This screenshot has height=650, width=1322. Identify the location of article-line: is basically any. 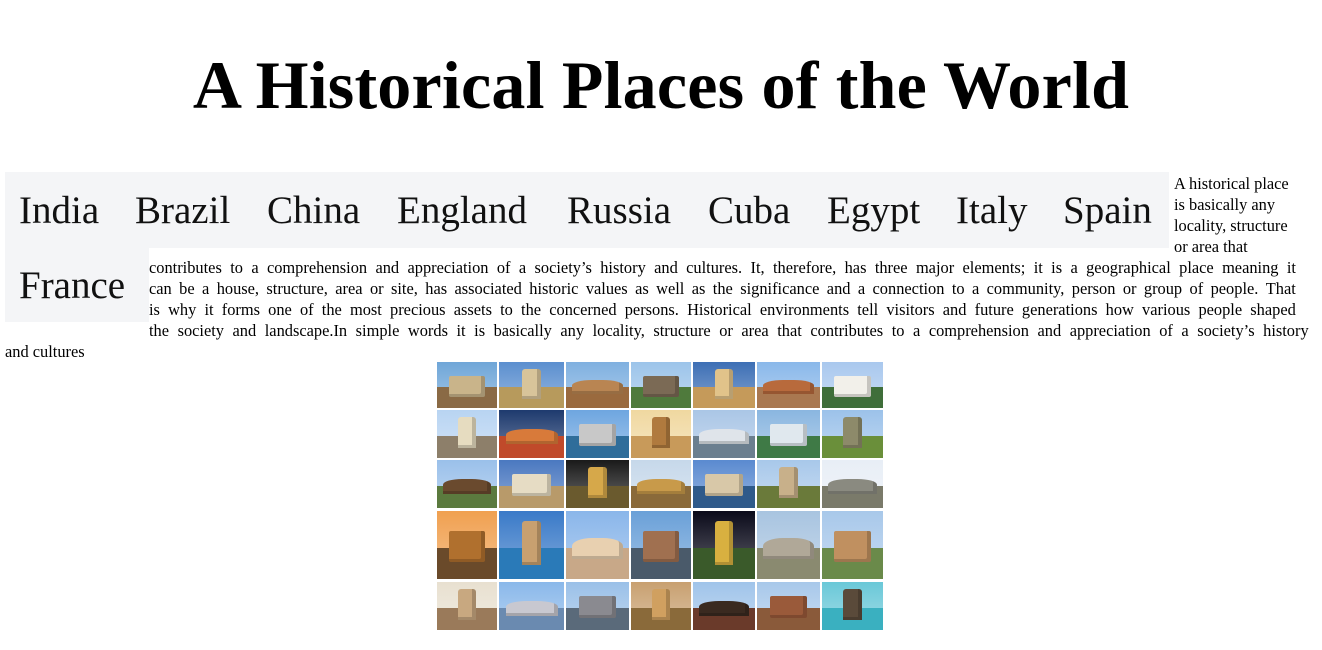
(1225, 204).